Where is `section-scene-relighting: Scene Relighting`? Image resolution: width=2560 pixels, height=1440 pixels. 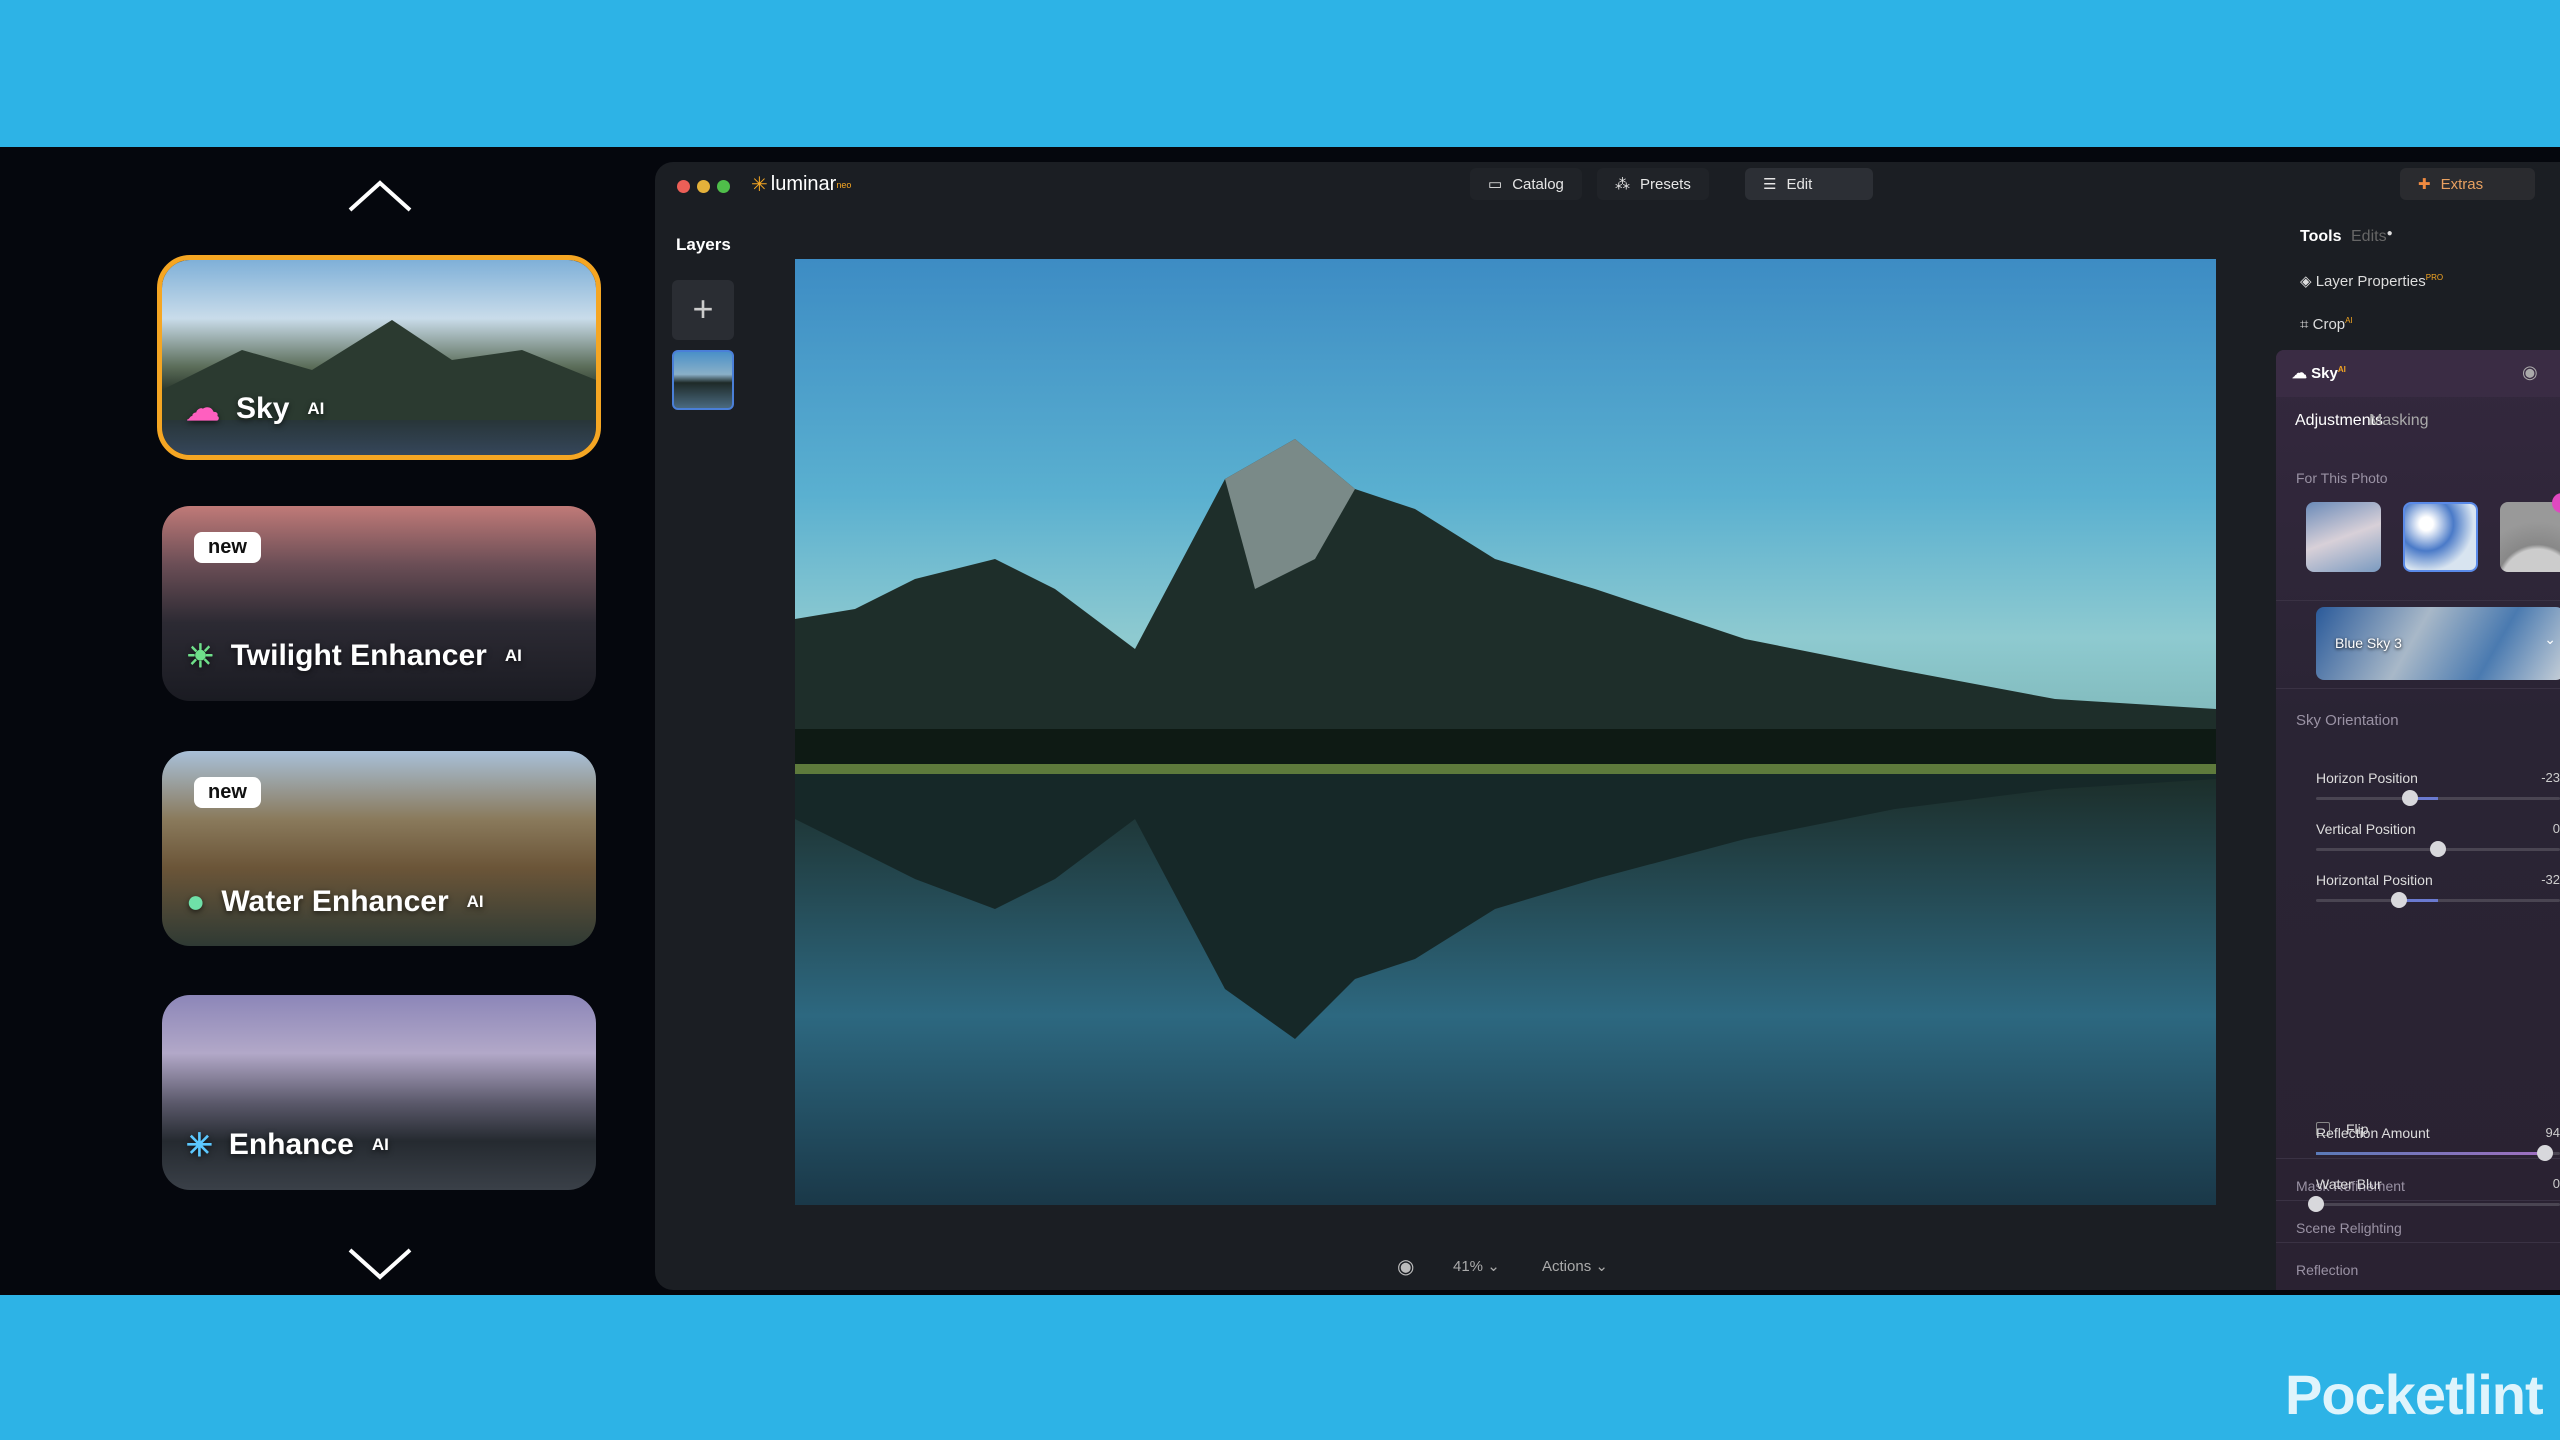
section-scene-relighting: Scene Relighting is located at coordinates (2349, 1228).